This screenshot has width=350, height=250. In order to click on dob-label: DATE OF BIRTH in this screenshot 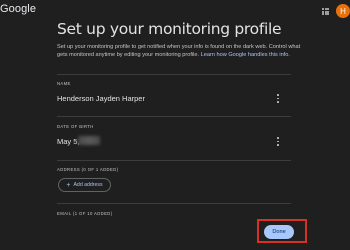, I will do `click(75, 126)`.